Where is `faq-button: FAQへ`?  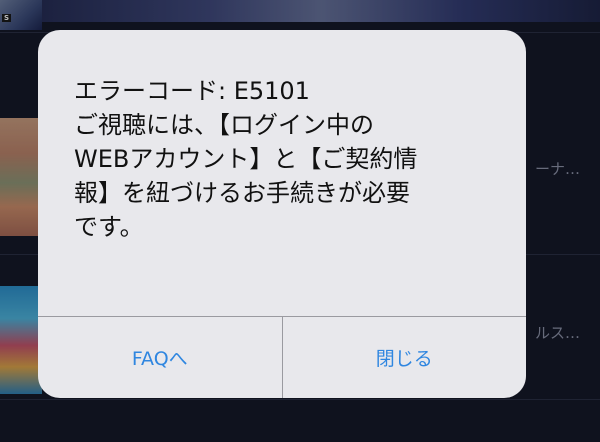
faq-button: FAQへ is located at coordinates (160, 357).